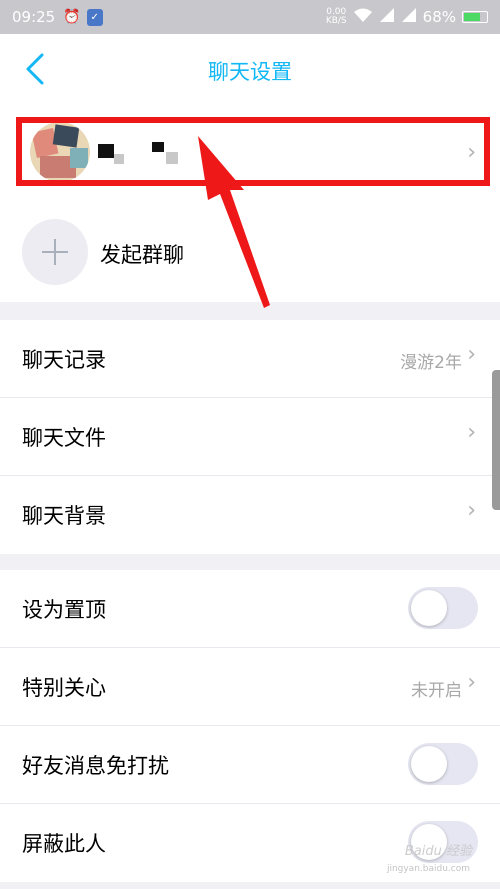  I want to click on start-group-chat-label: 发起群聊, so click(142, 255).